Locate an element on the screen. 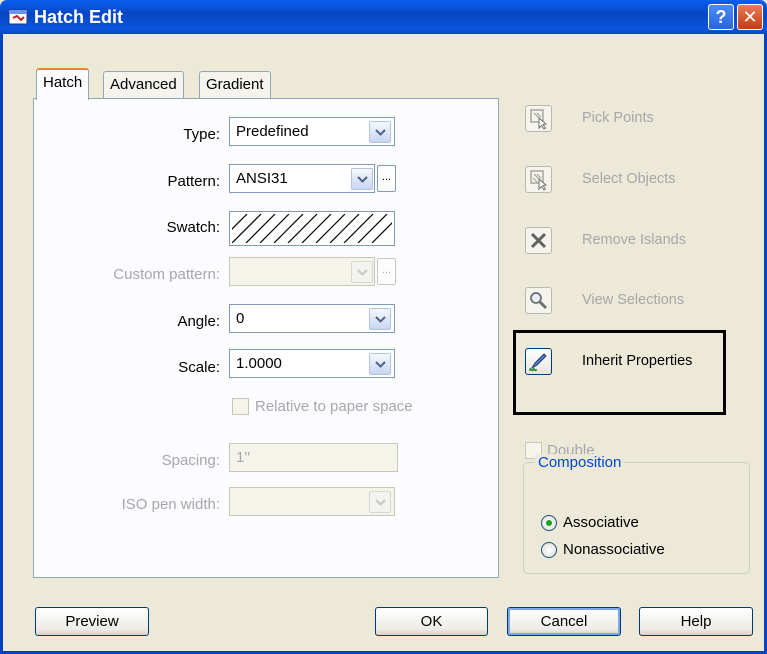  angle-dropdown-button is located at coordinates (380, 319).